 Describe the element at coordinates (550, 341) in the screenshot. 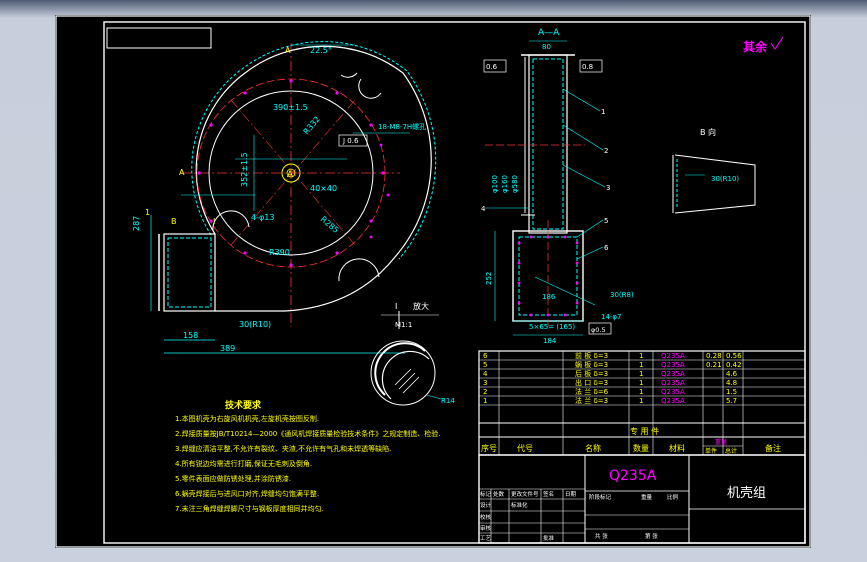

I see `dim-184: 184` at that location.